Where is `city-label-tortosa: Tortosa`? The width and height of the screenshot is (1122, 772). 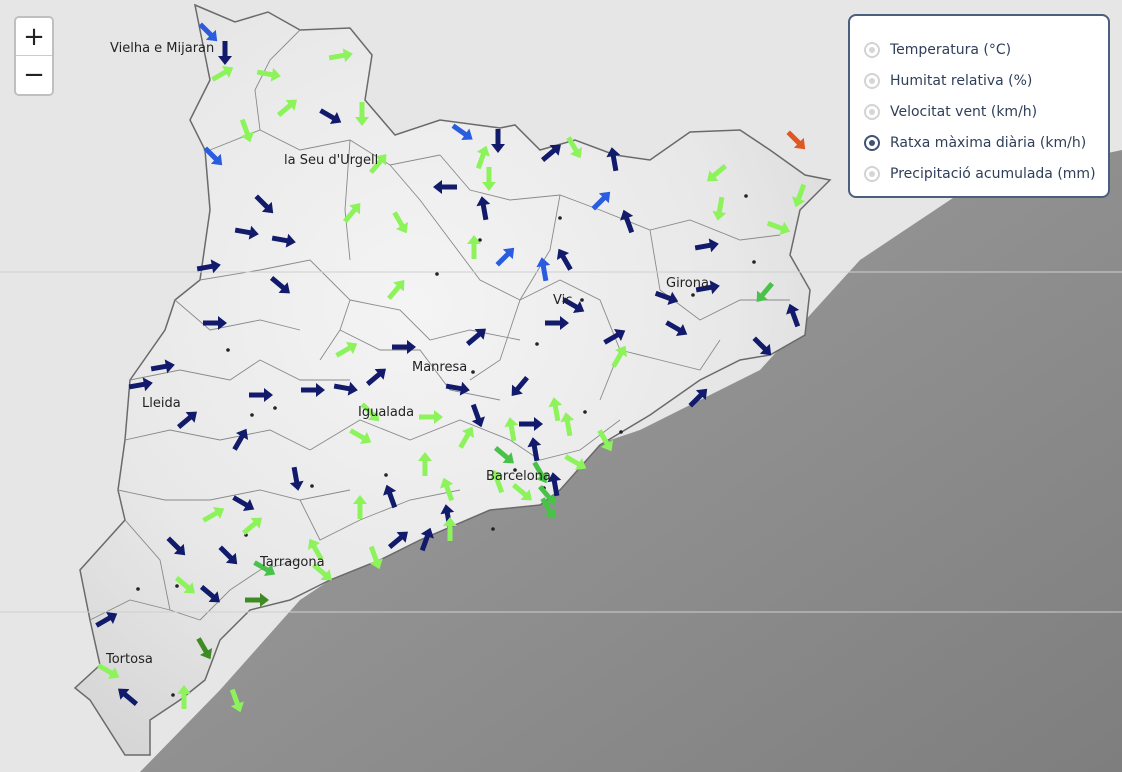
city-label-tortosa: Tortosa is located at coordinates (129, 659).